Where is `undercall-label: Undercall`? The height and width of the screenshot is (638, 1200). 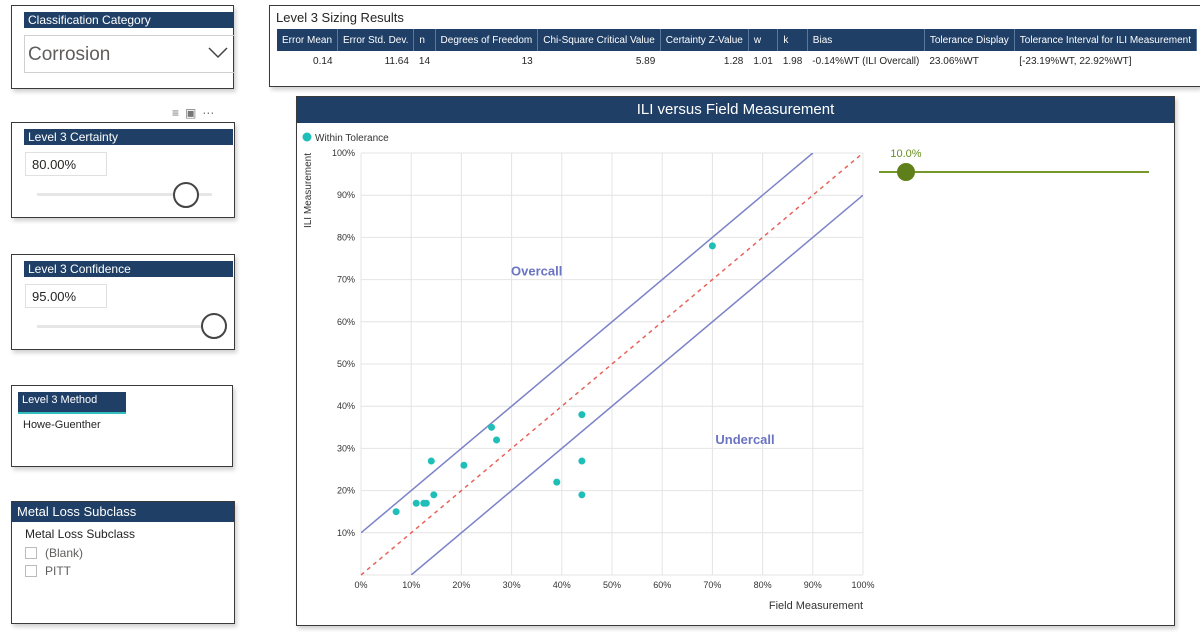
undercall-label: Undercall is located at coordinates (744, 439).